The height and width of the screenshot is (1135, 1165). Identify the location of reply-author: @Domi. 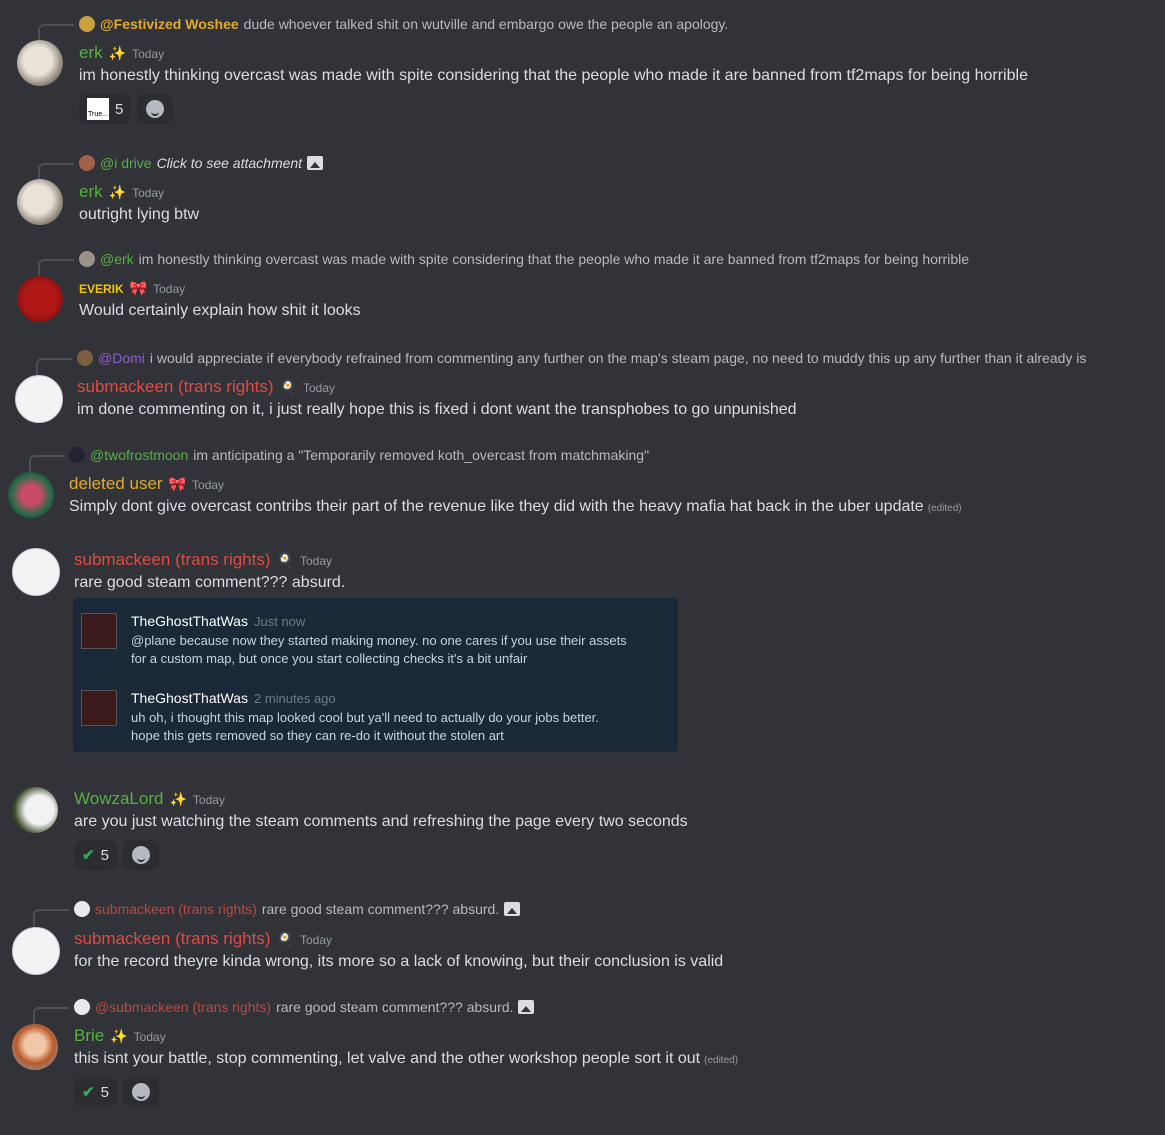
(121, 358).